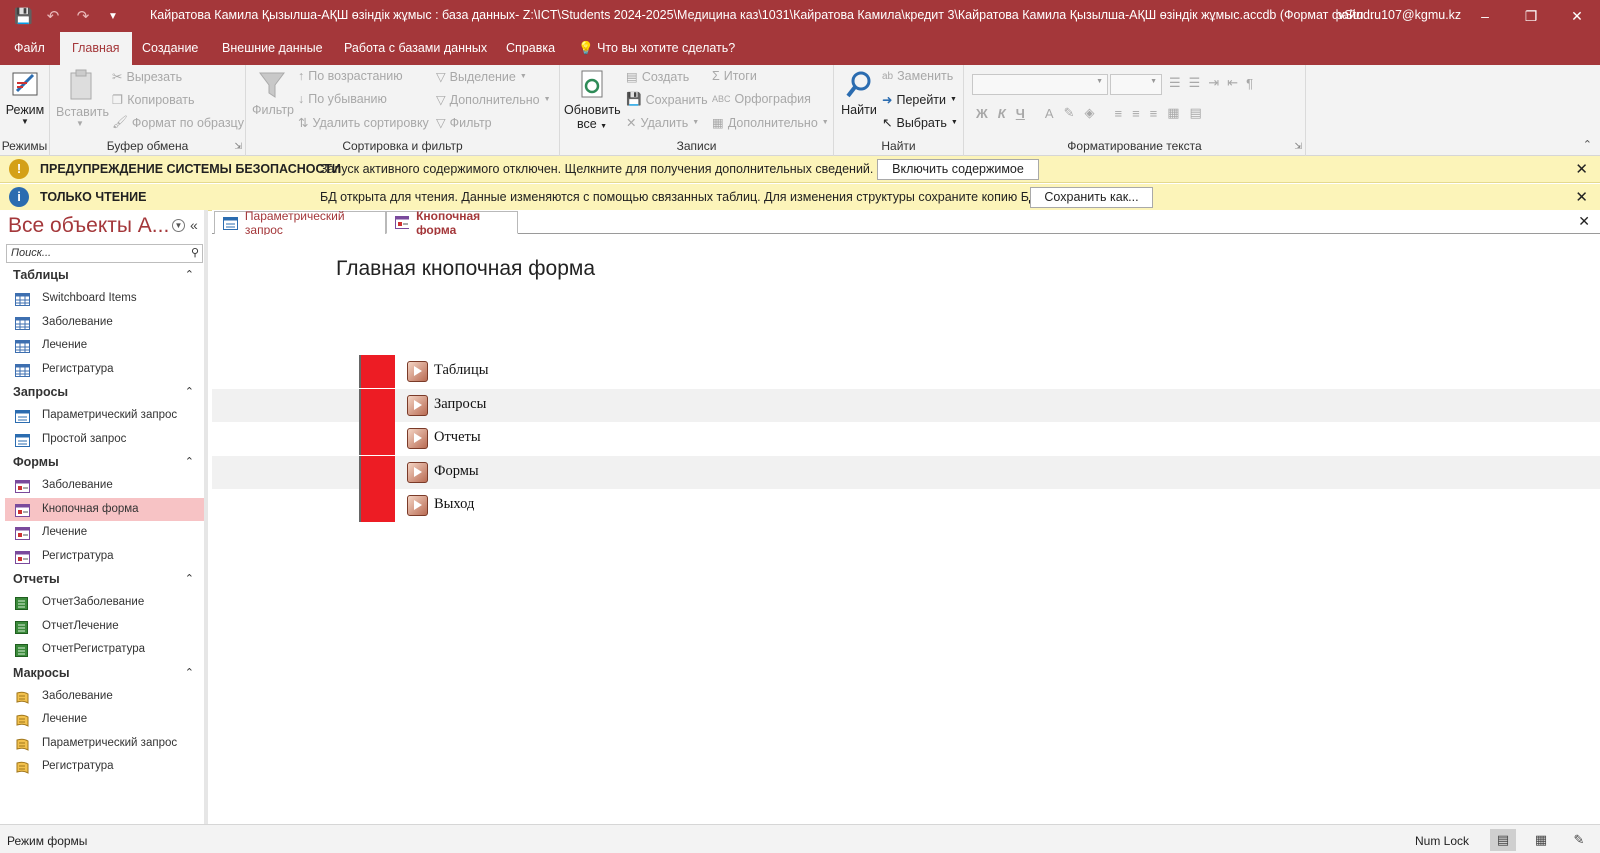 This screenshot has height=853, width=1600. What do you see at coordinates (1040, 84) in the screenshot?
I see `font-name-dropdown: ▼` at bounding box center [1040, 84].